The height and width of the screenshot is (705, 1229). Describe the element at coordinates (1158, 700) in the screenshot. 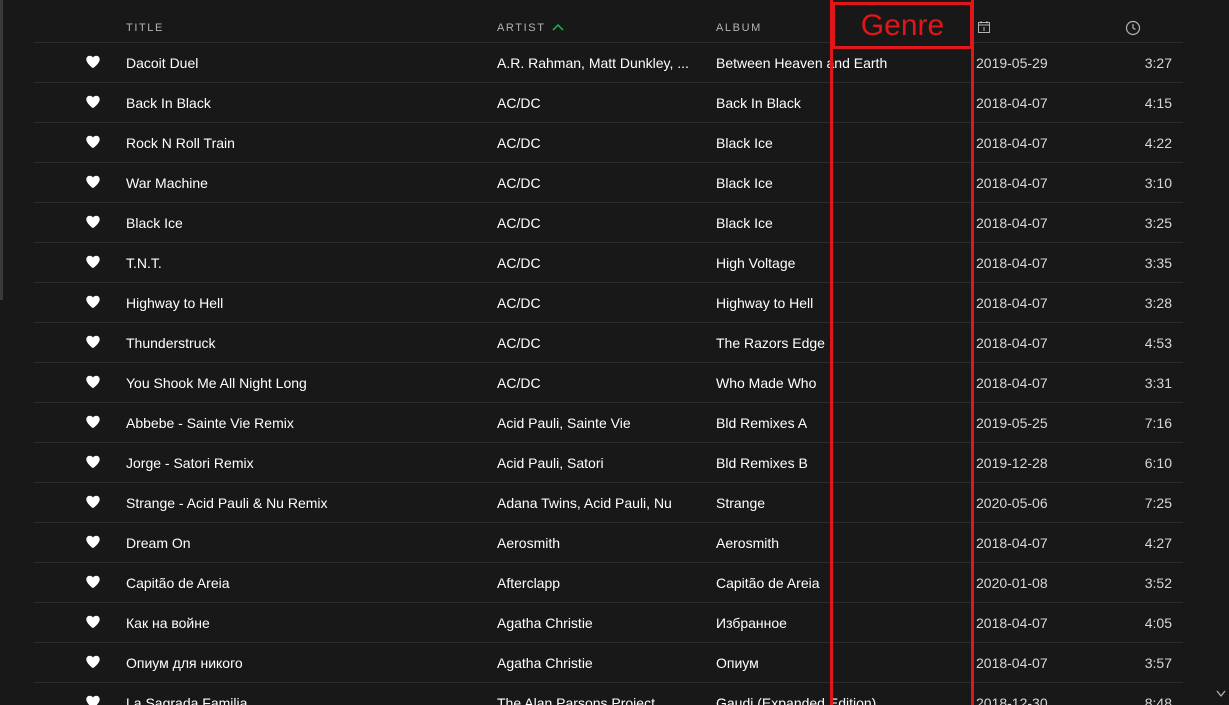

I see `track-duration: 8:48` at that location.